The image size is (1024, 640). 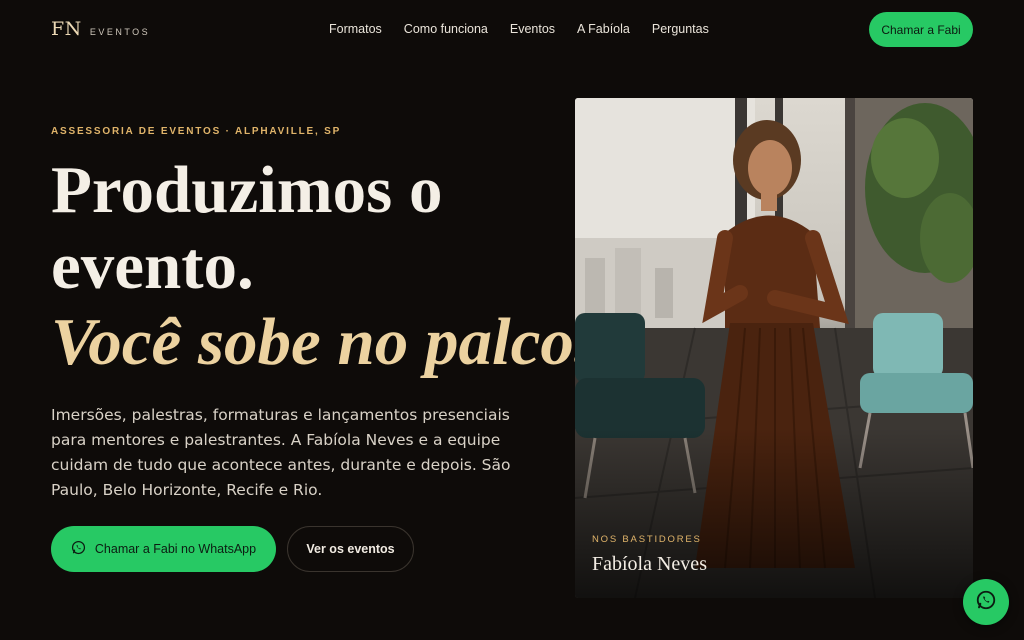 What do you see at coordinates (647, 539) in the screenshot?
I see `photo-caption-kicker: NOS BASTIDORES` at bounding box center [647, 539].